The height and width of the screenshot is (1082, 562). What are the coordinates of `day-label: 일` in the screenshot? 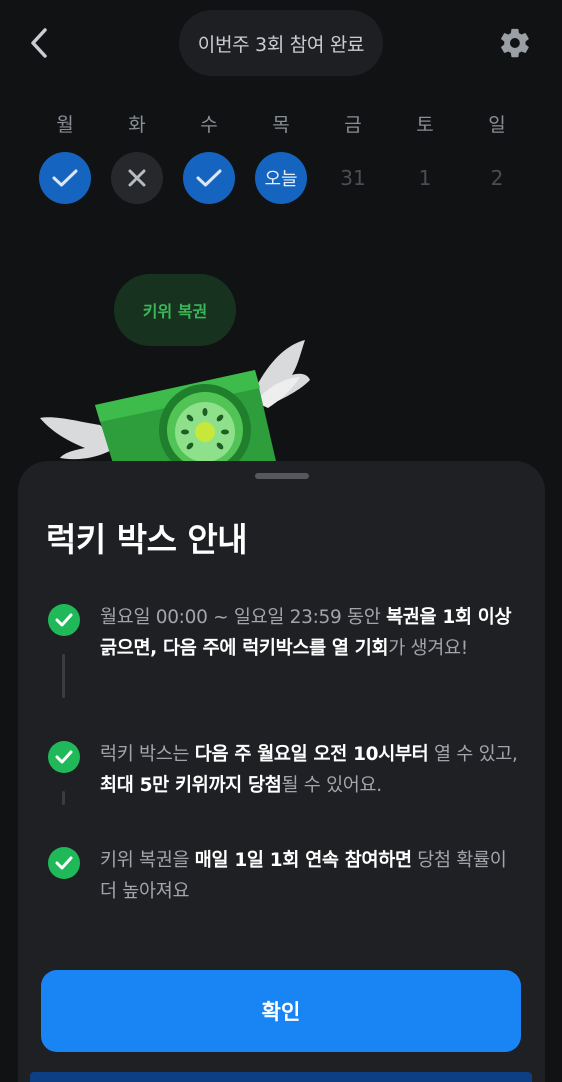 It's located at (497, 125).